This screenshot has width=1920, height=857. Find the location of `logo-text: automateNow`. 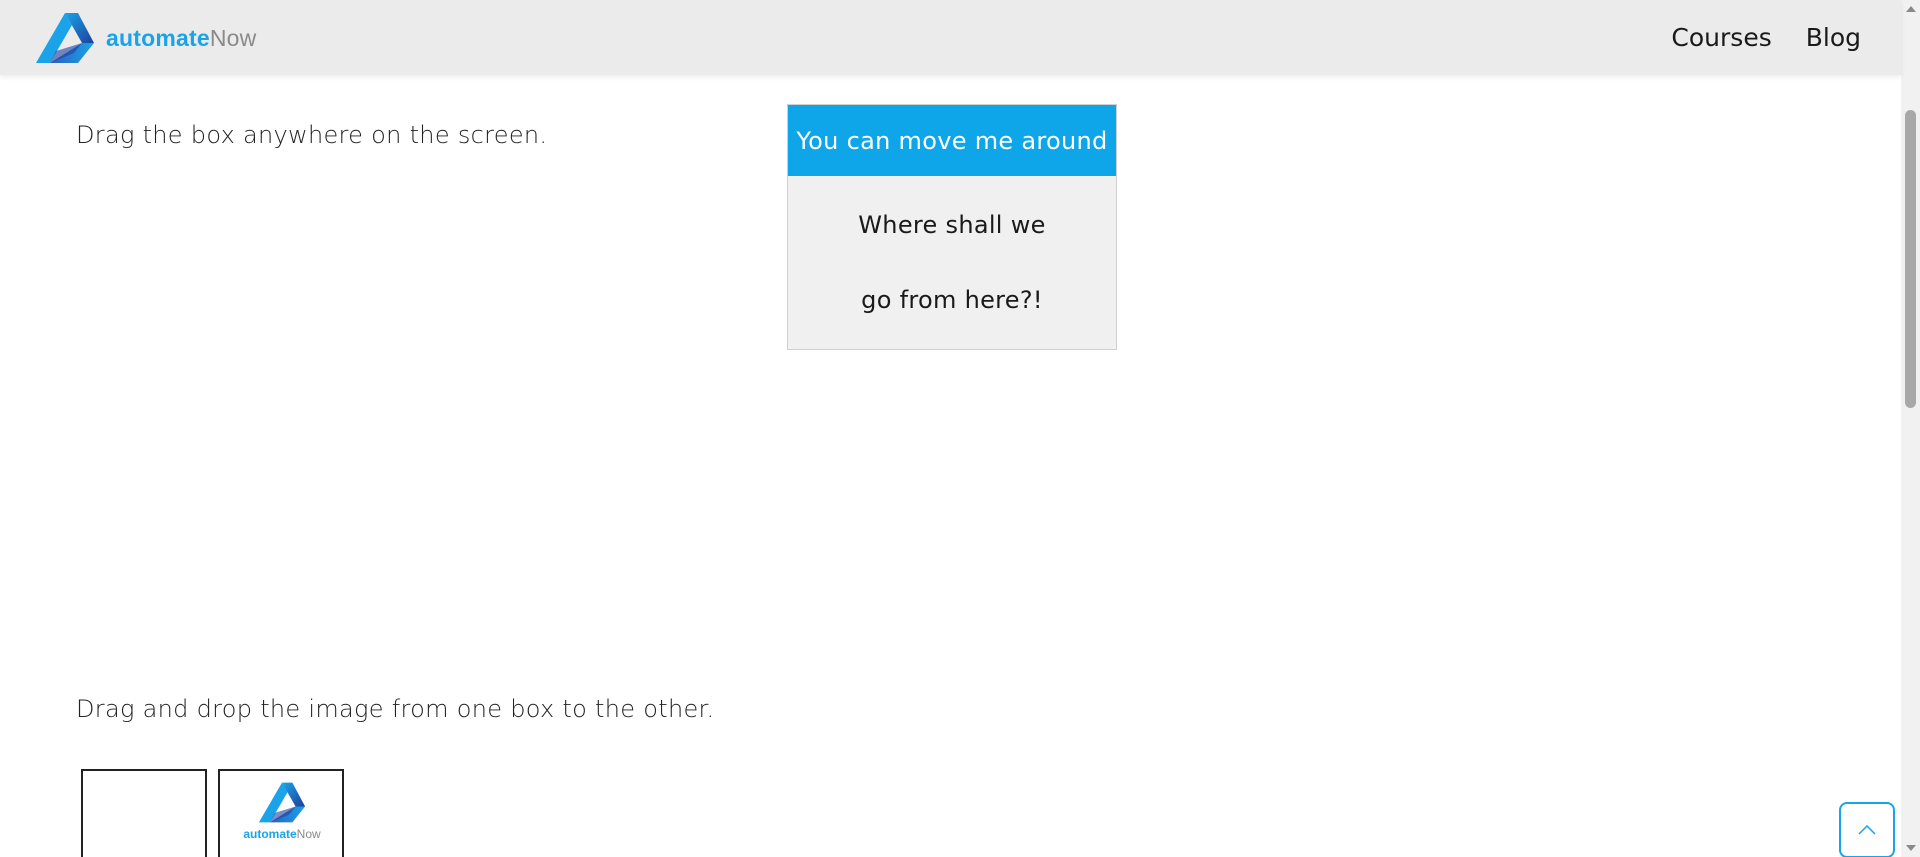

logo-text: automateNow is located at coordinates (181, 38).